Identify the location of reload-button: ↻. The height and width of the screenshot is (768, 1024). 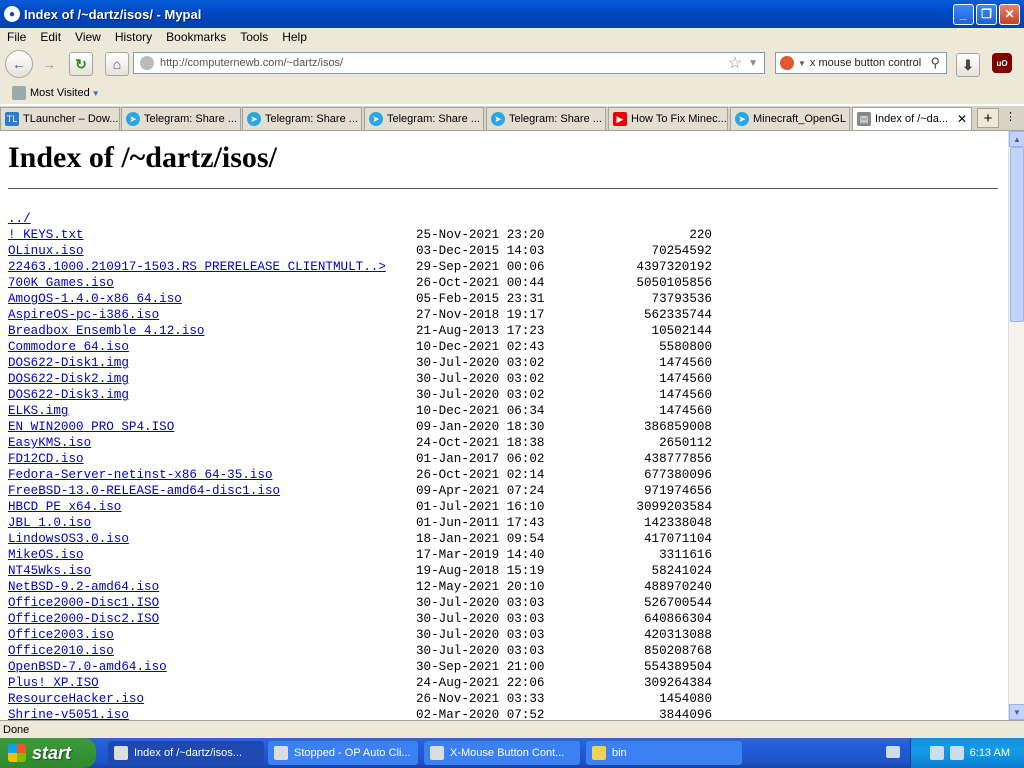
(81, 64).